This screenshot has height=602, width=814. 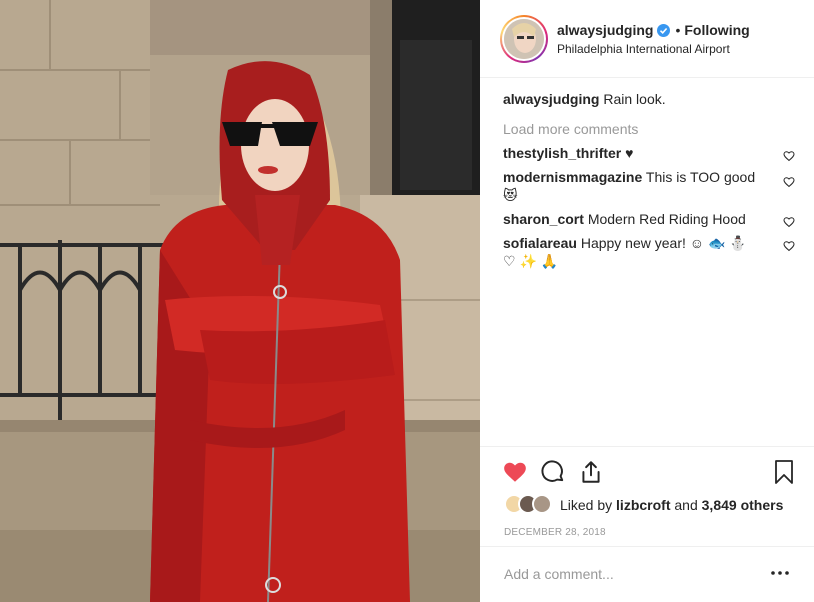 I want to click on verified-icon, so click(x=664, y=30).